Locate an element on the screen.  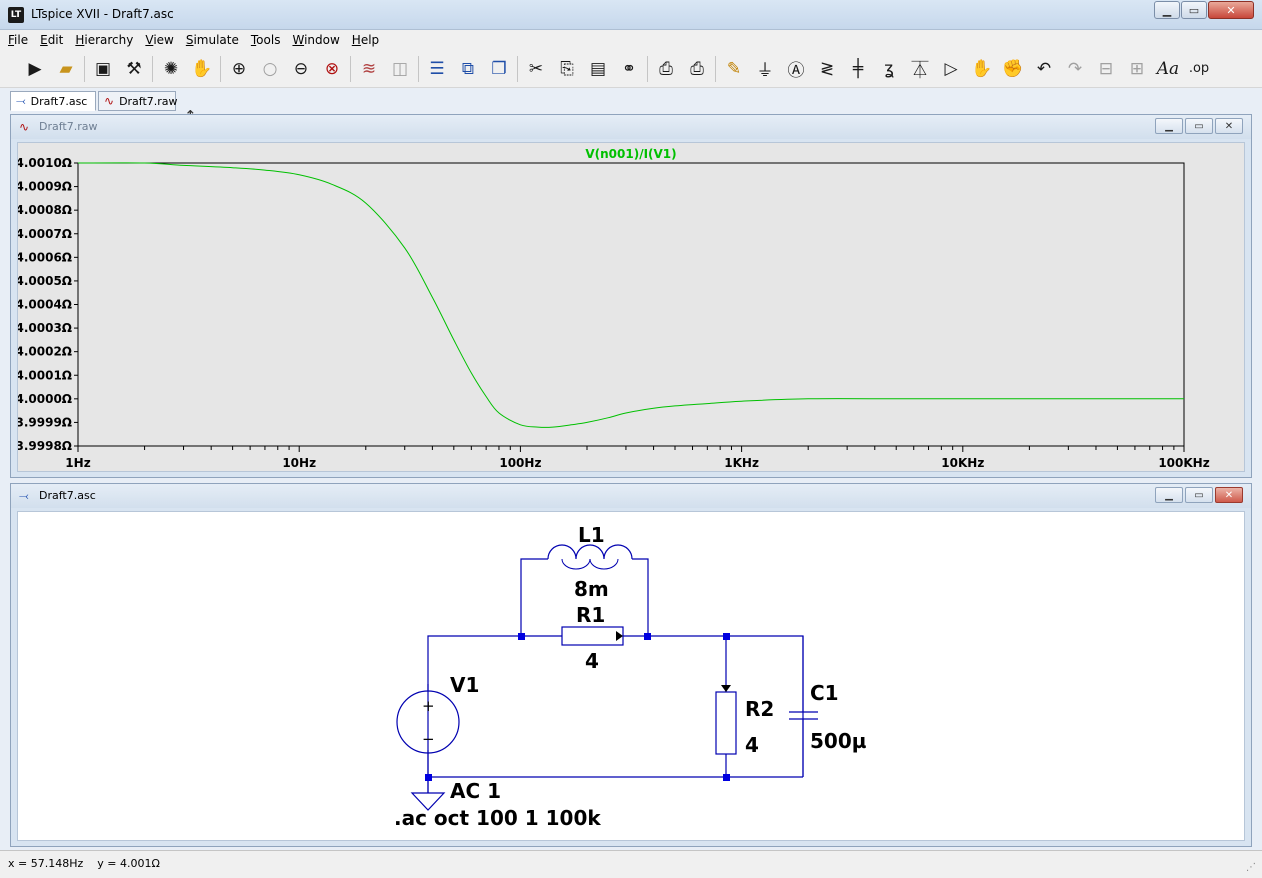
trace-label: V(n001)/I(V1) is located at coordinates (630, 154).